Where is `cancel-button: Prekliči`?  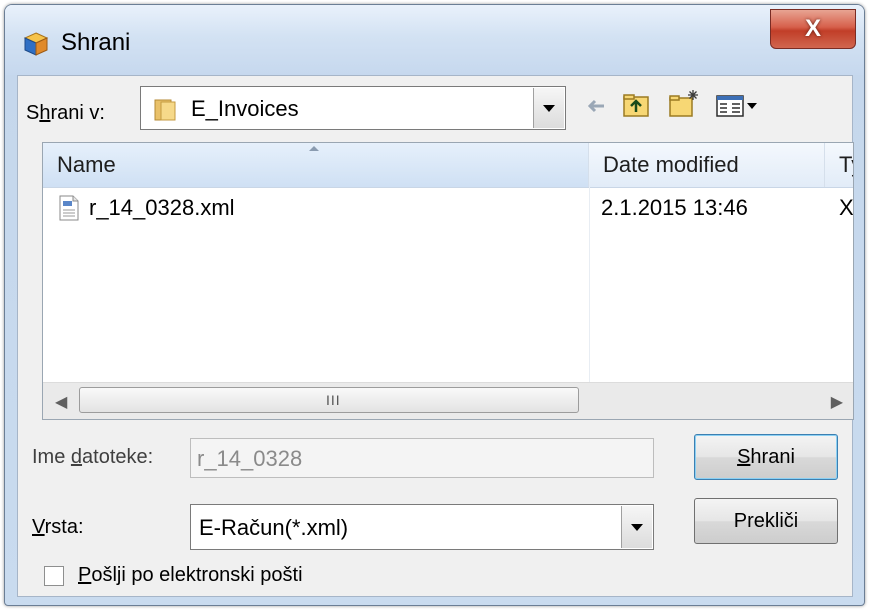 cancel-button: Prekliči is located at coordinates (766, 521).